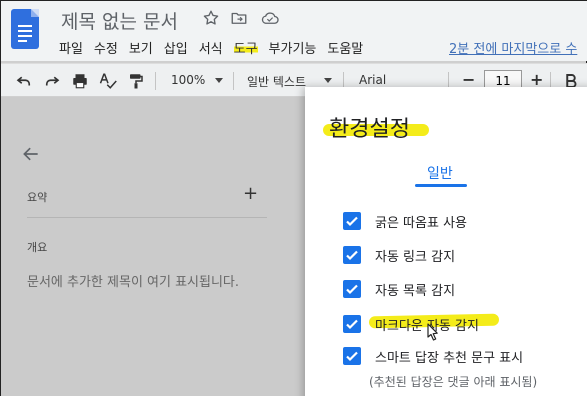  What do you see at coordinates (52, 81) in the screenshot?
I see `redo-icon` at bounding box center [52, 81].